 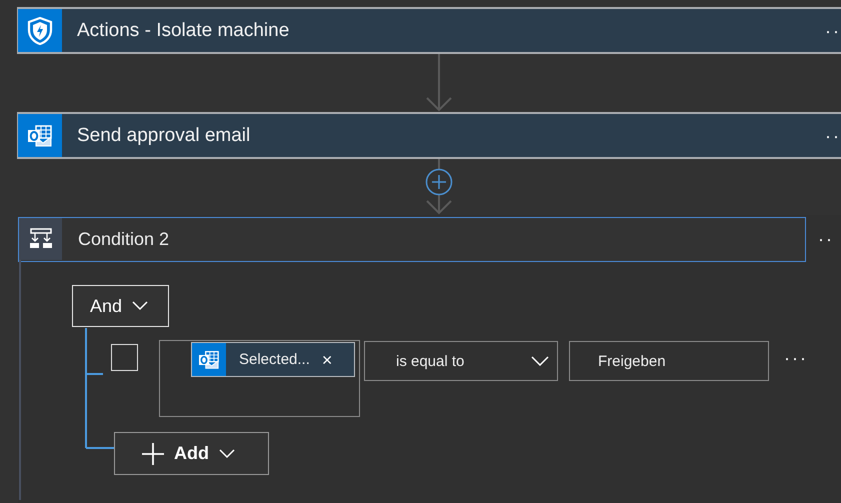 I want to click on action-card: Send approval email ··, so click(x=429, y=135).